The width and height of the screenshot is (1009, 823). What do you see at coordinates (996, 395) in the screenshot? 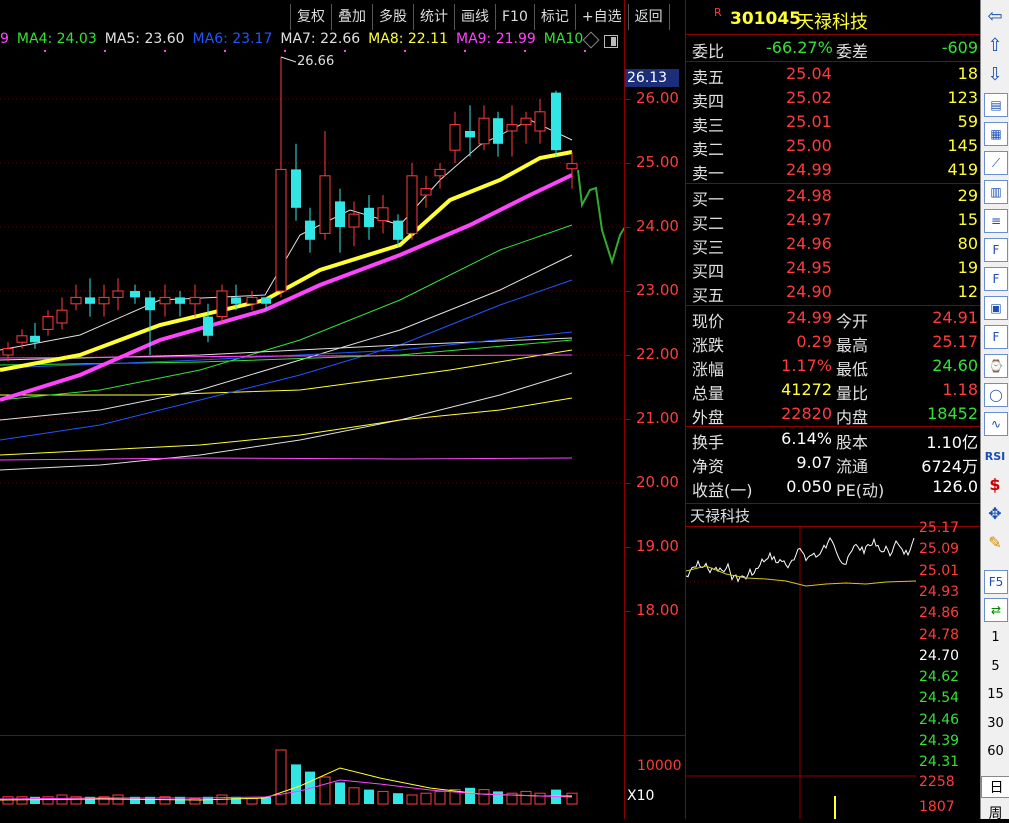
I see `circle-icon: ◯` at bounding box center [996, 395].